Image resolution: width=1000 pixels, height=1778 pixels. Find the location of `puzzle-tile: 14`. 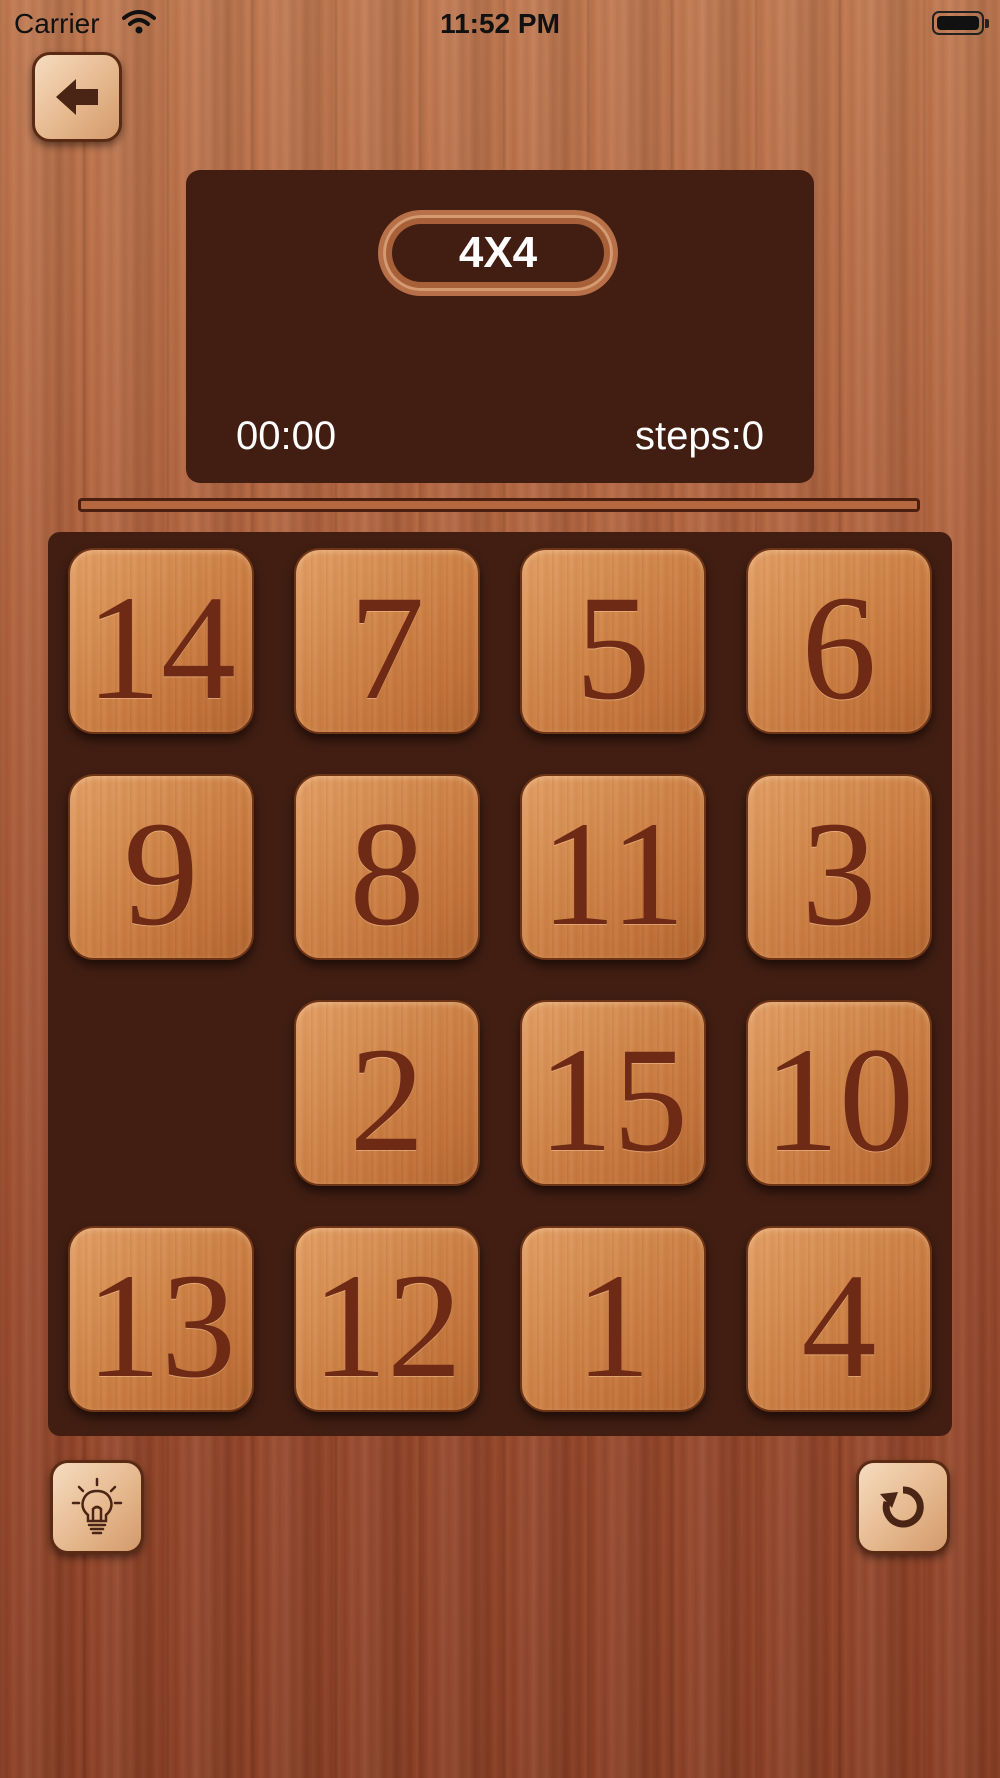

puzzle-tile: 14 is located at coordinates (161, 641).